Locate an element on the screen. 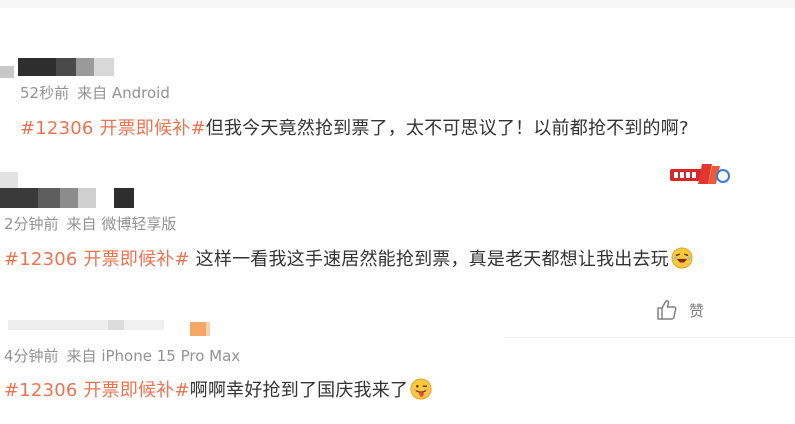  comment-meta-3: 4分钟前 来自 iPhone 15 Pro Max is located at coordinates (126, 355).